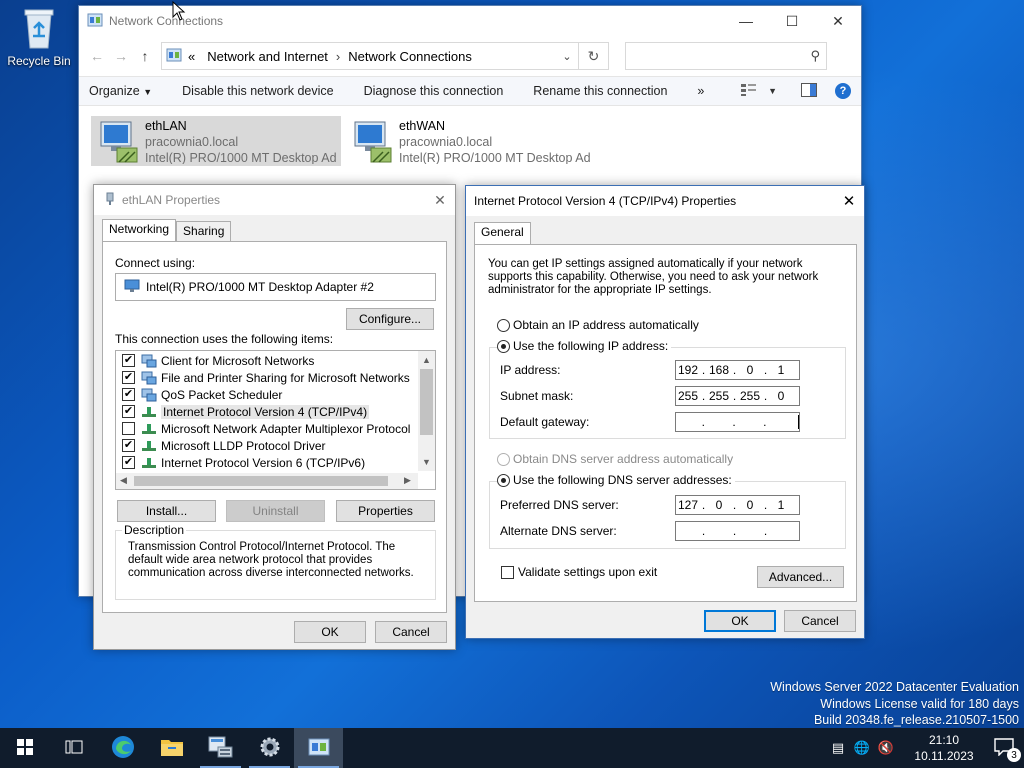 The image size is (1024, 768). What do you see at coordinates (122, 748) in the screenshot?
I see `edge-button` at bounding box center [122, 748].